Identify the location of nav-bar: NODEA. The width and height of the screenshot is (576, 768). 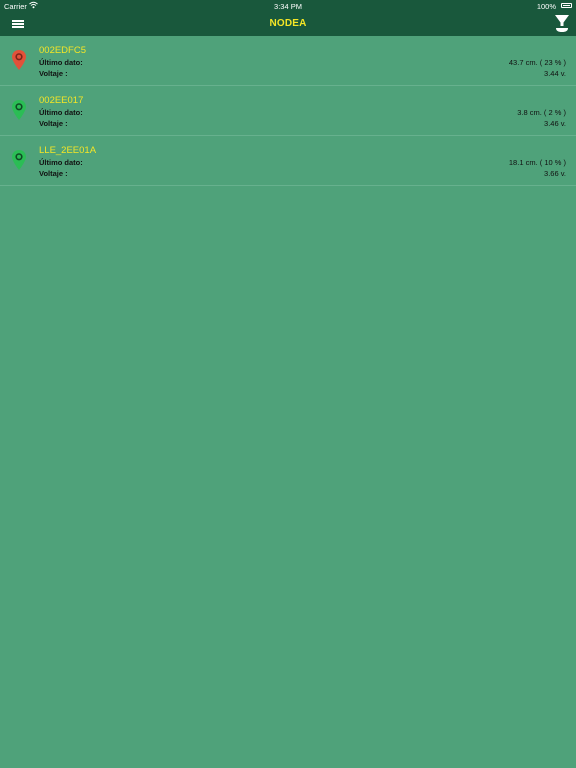
(288, 24).